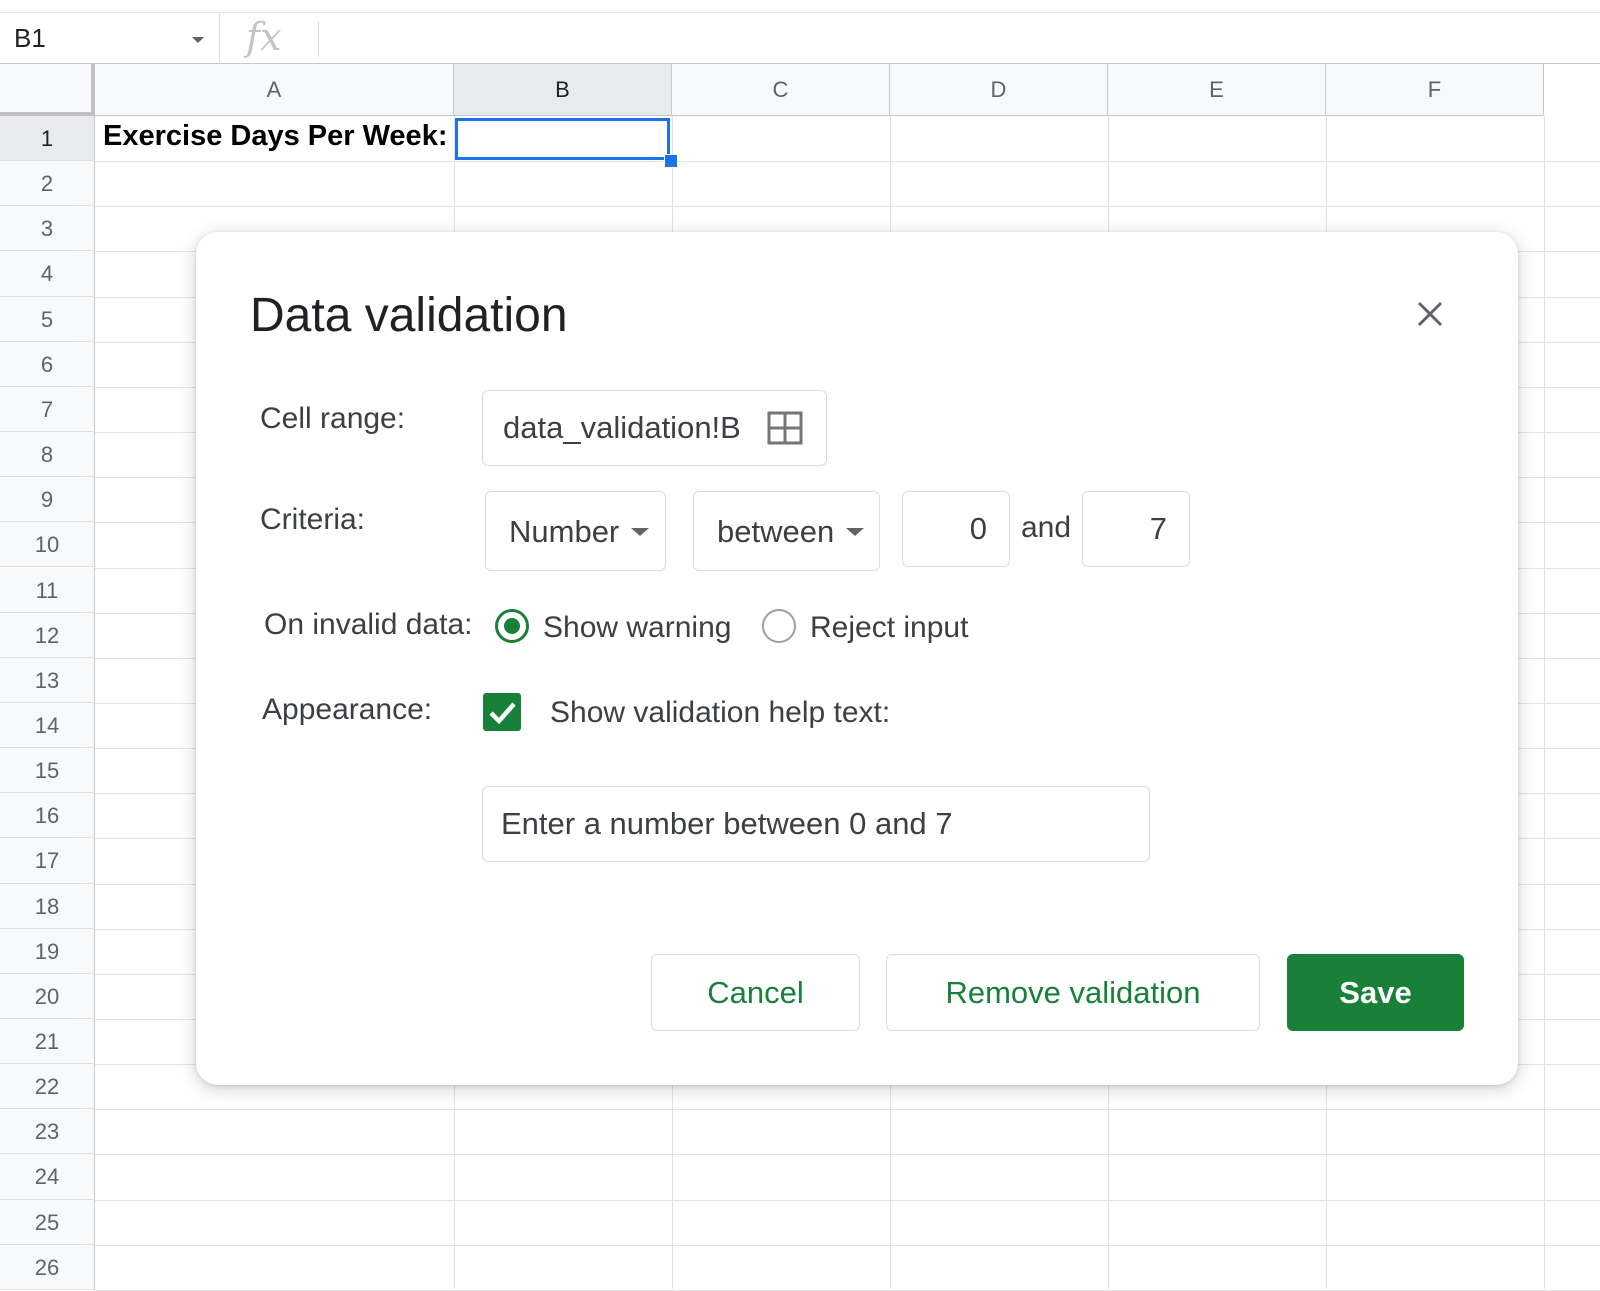  Describe the element at coordinates (275, 136) in the screenshot. I see `cell-a1: Exercise Days Per Week:` at that location.